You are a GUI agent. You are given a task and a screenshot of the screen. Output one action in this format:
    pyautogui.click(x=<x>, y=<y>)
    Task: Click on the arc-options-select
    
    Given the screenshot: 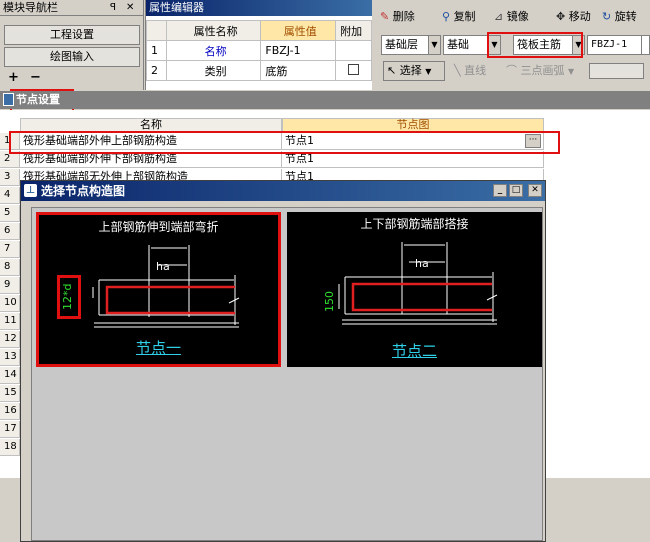 What is the action you would take?
    pyautogui.click(x=616, y=71)
    